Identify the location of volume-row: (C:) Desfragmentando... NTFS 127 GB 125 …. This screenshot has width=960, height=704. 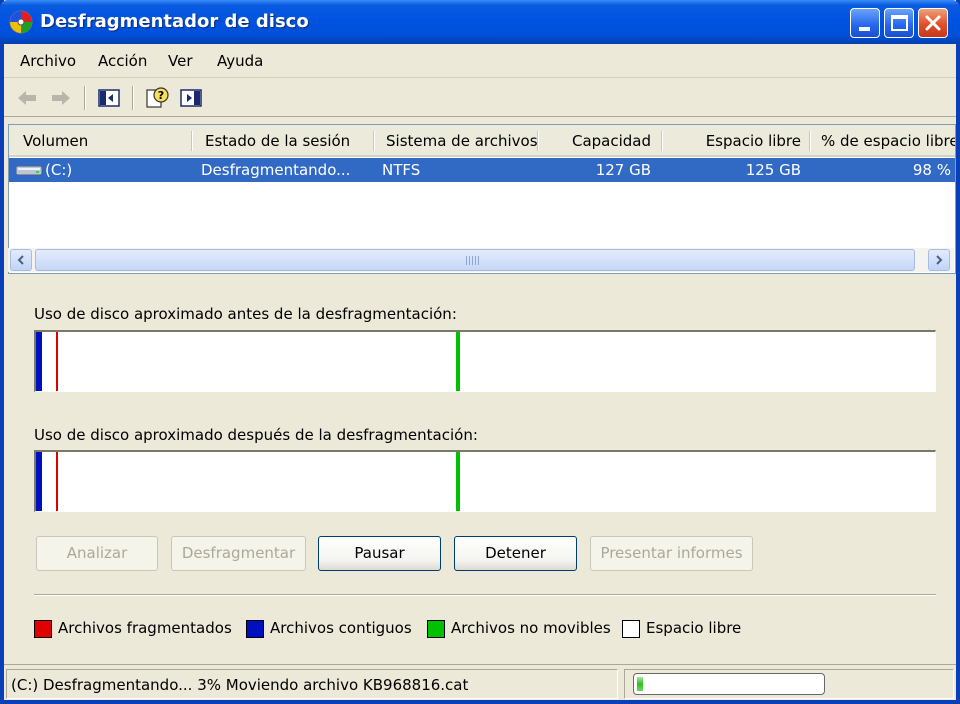
(482, 170).